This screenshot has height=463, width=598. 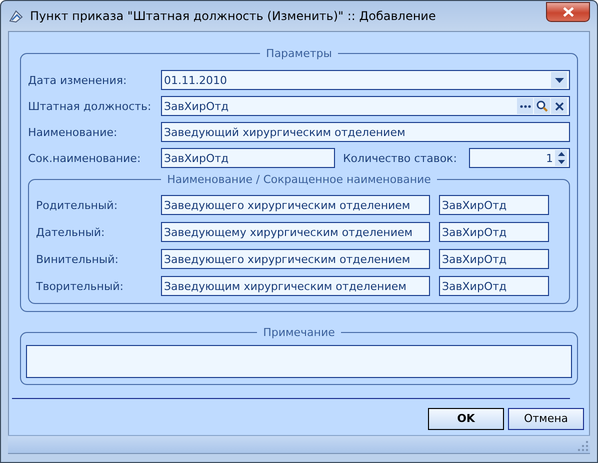 What do you see at coordinates (583, 446) in the screenshot?
I see `resize-grip-icon` at bounding box center [583, 446].